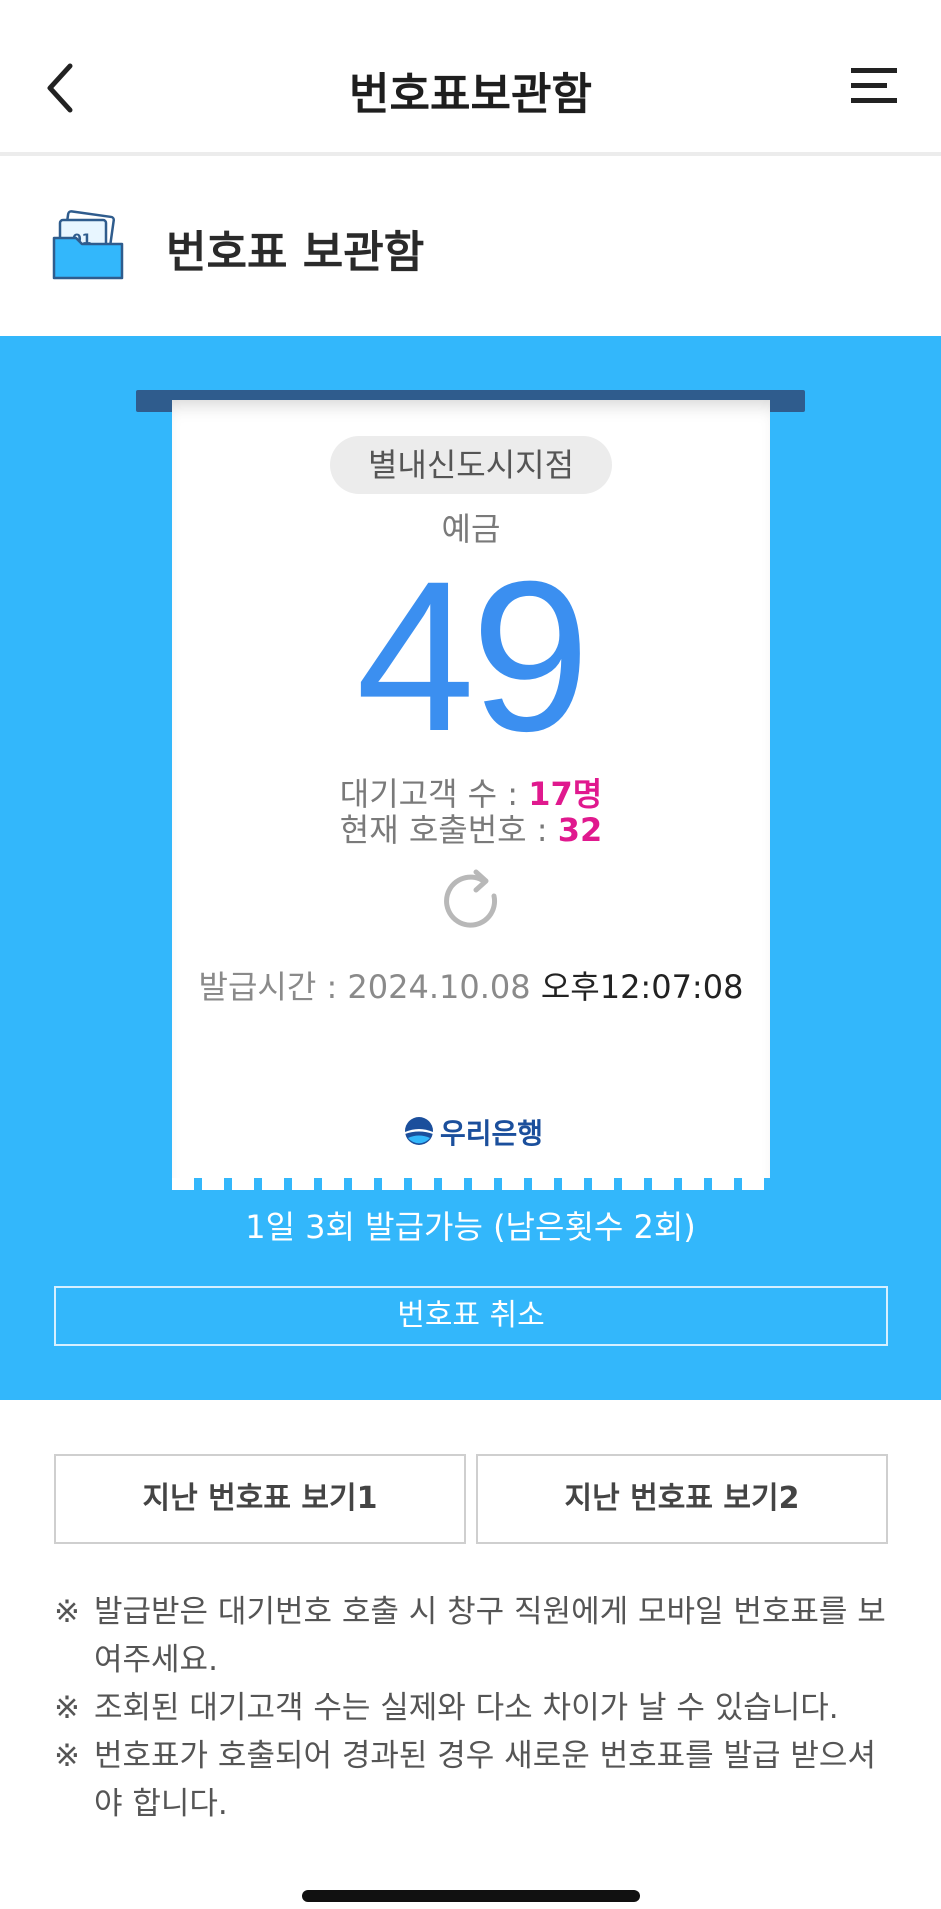  I want to click on issue-label: 발급시간 : 2024.10.08, so click(369, 987).